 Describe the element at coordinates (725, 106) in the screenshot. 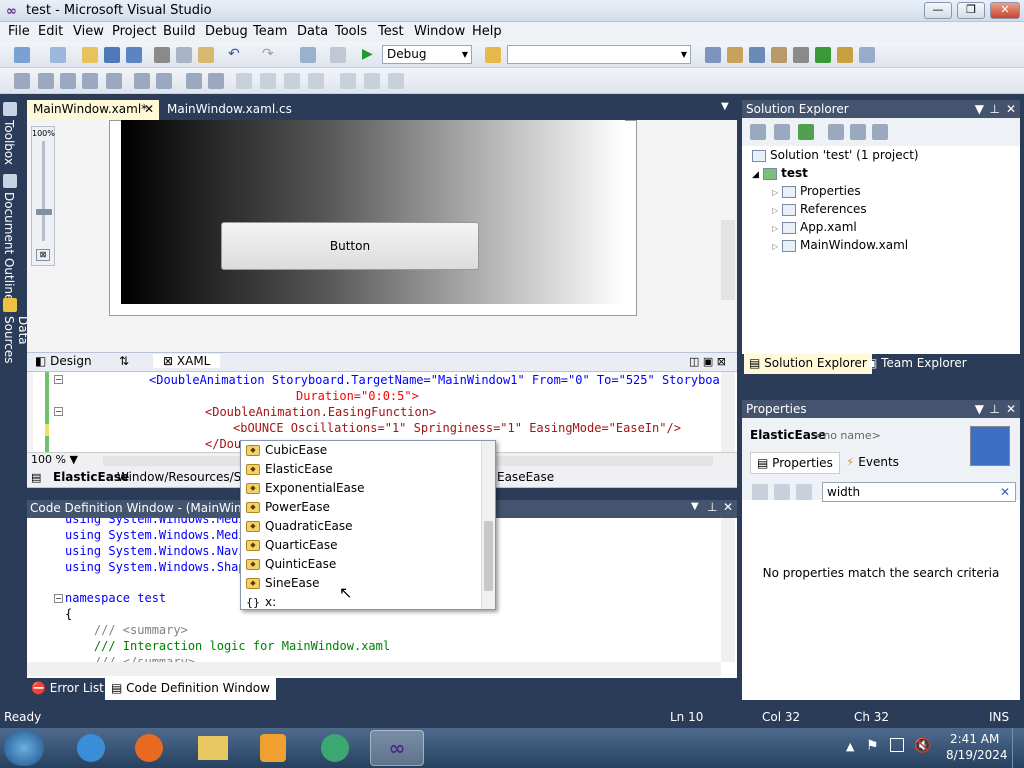

I see `tab-dropdown-icon: ▼` at that location.